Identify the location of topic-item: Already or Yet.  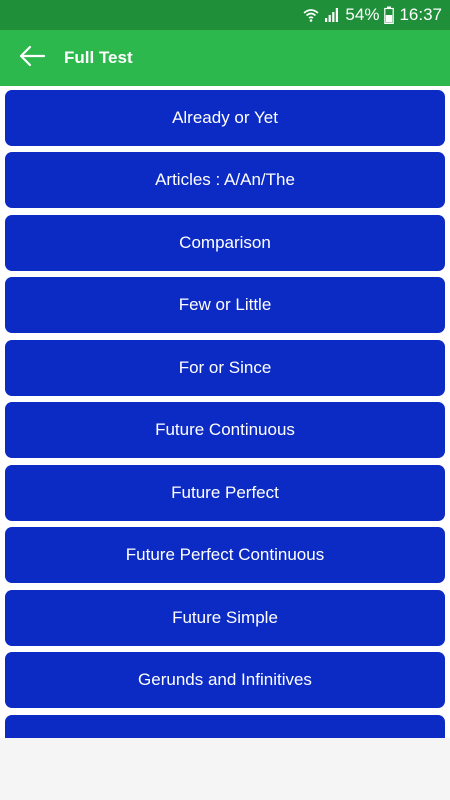
(225, 118).